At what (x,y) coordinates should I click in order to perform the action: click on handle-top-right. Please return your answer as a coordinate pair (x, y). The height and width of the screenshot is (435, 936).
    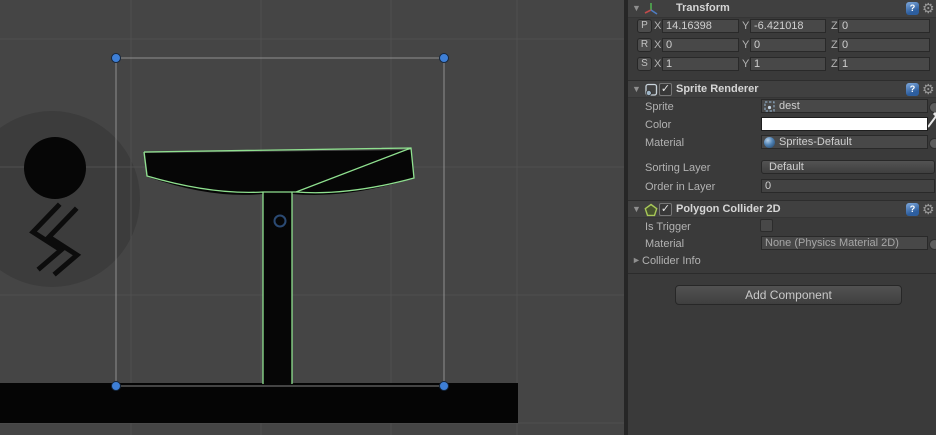
    Looking at the image, I should click on (444, 58).